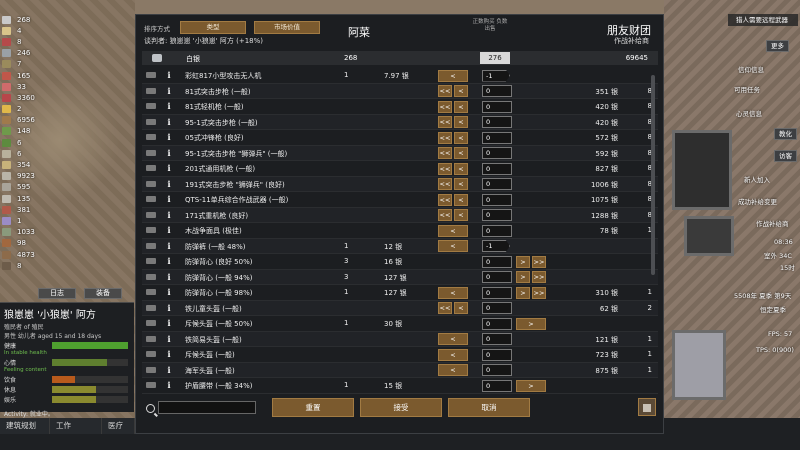  I want to click on new-colonist-notice: 新人加入, so click(757, 179).